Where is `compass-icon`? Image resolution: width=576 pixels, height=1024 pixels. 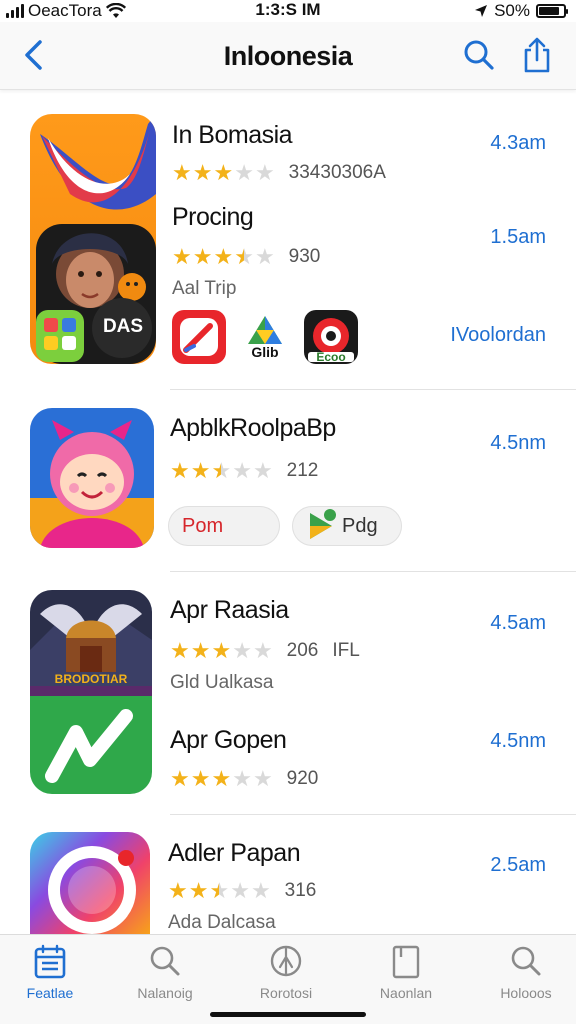
compass-icon is located at coordinates (286, 961).